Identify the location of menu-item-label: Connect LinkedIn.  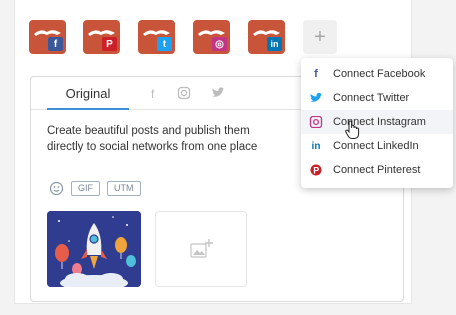
(376, 146).